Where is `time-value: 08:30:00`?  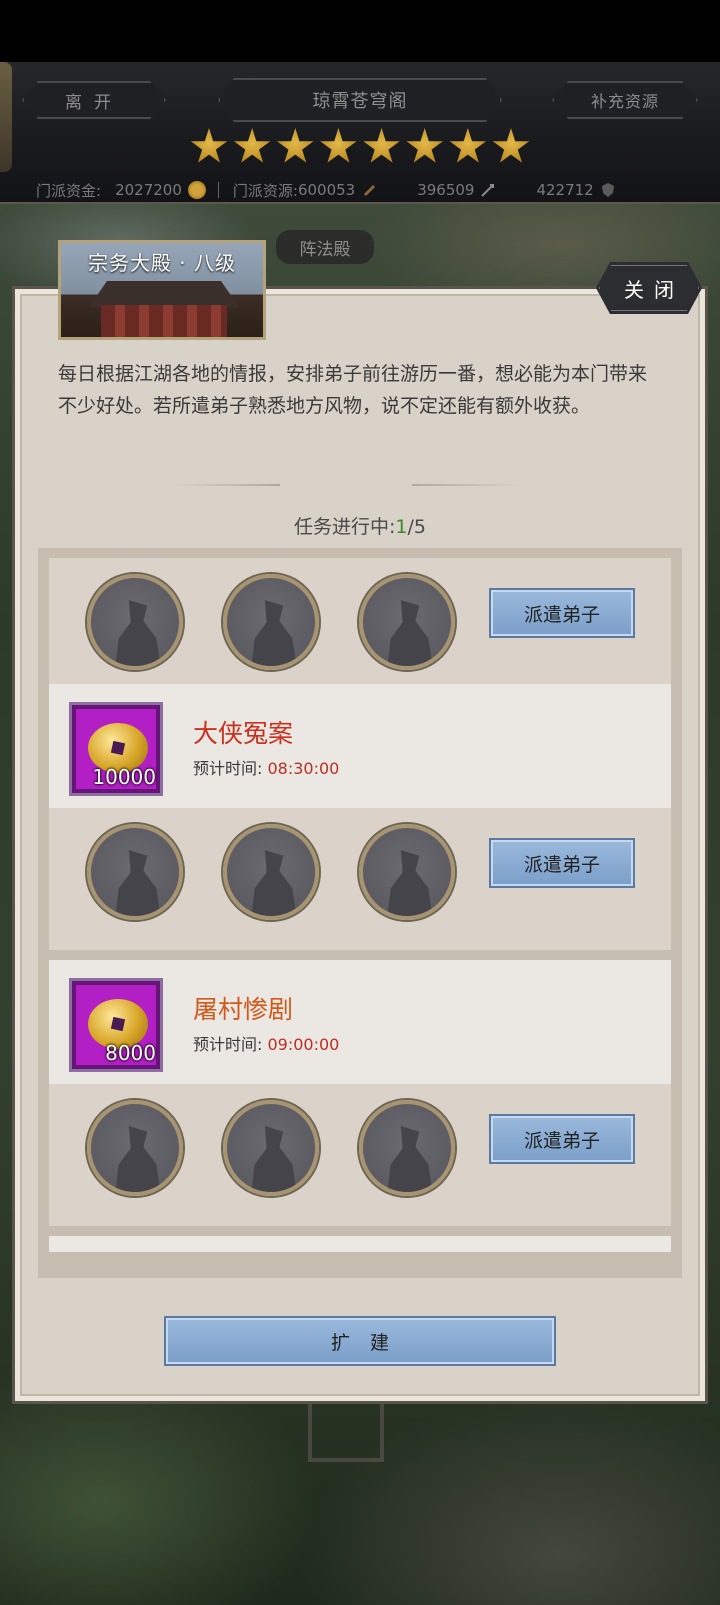
time-value: 08:30:00 is located at coordinates (303, 768).